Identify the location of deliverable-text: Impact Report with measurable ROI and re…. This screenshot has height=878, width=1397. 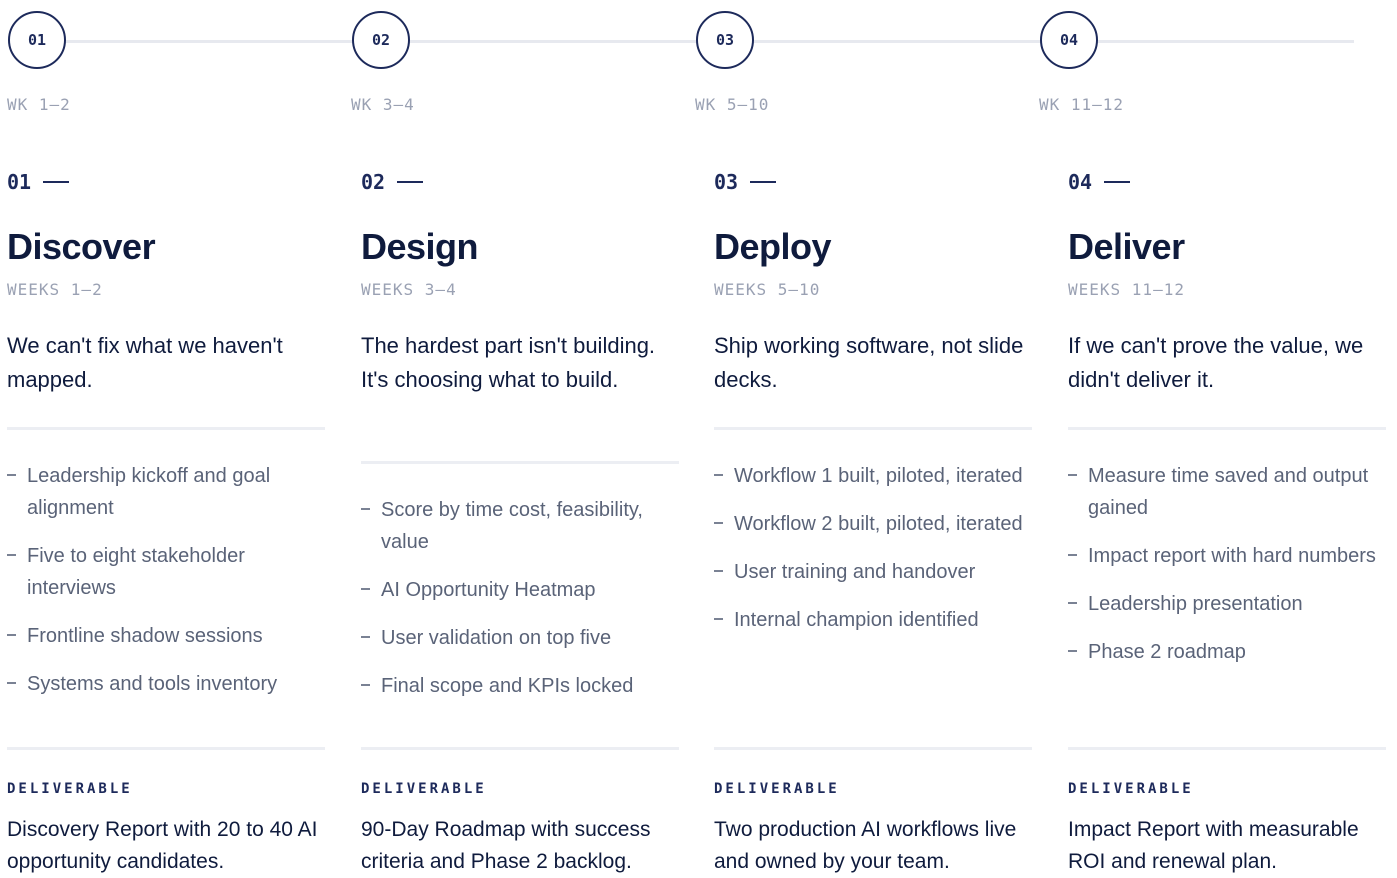
(1213, 845).